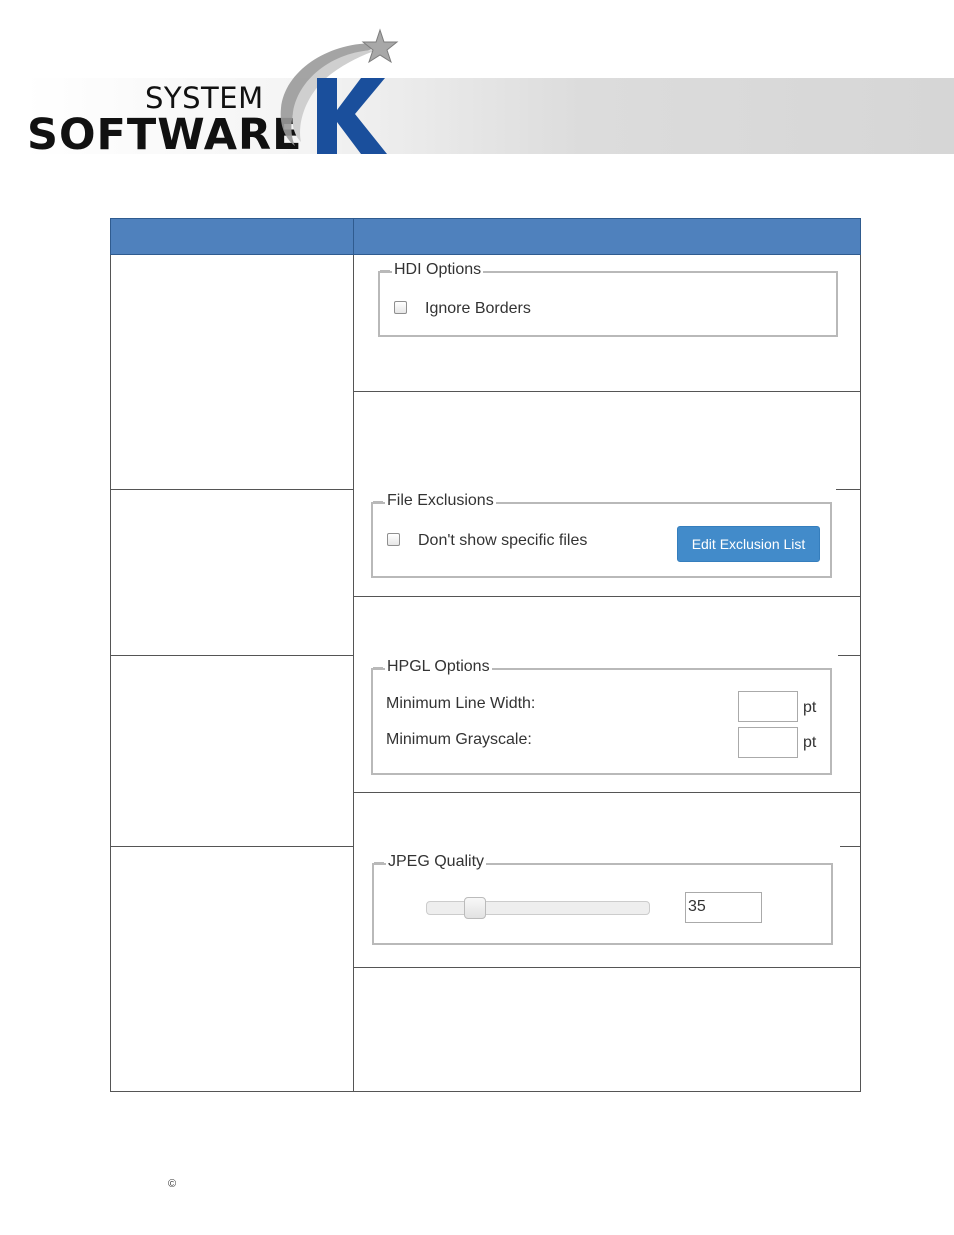 This screenshot has width=954, height=1235. I want to click on ignore-borders-label: Ignore Borders, so click(478, 308).